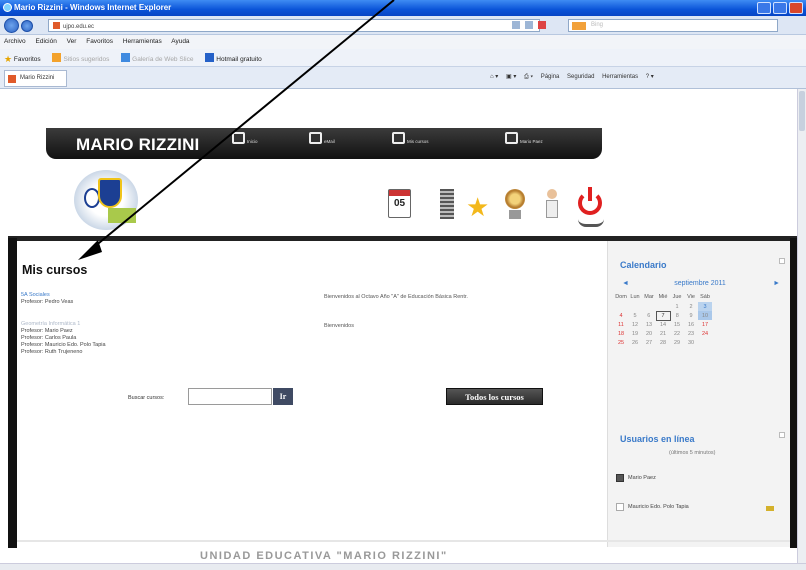 The height and width of the screenshot is (570, 806). What do you see at coordinates (230, 396) in the screenshot?
I see `search-courses-input` at bounding box center [230, 396].